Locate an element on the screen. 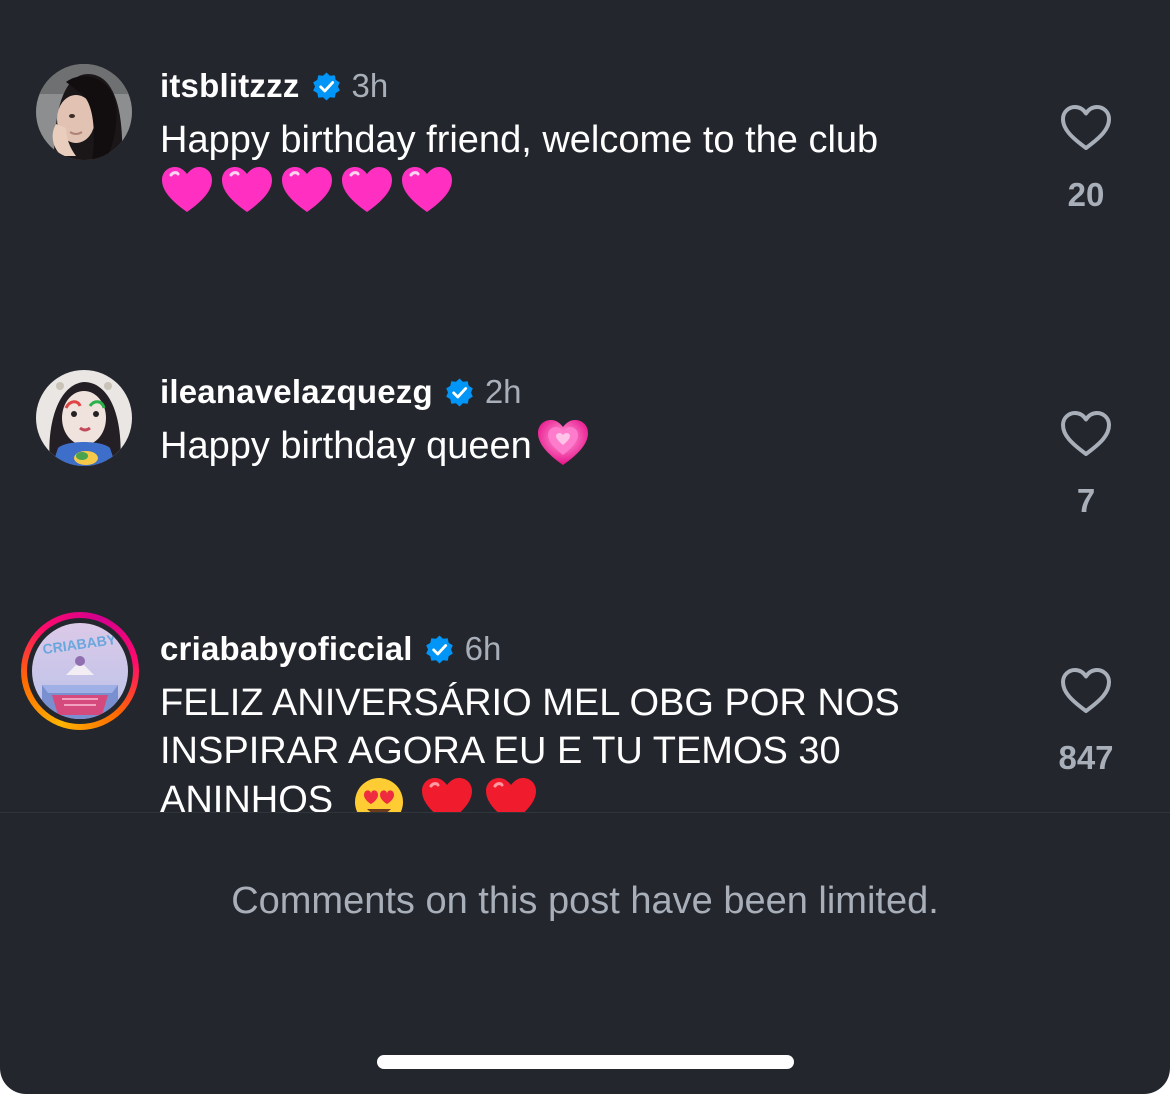 The height and width of the screenshot is (1094, 1170). comment-header: ileanavelazquezg 2h is located at coordinates (341, 392).